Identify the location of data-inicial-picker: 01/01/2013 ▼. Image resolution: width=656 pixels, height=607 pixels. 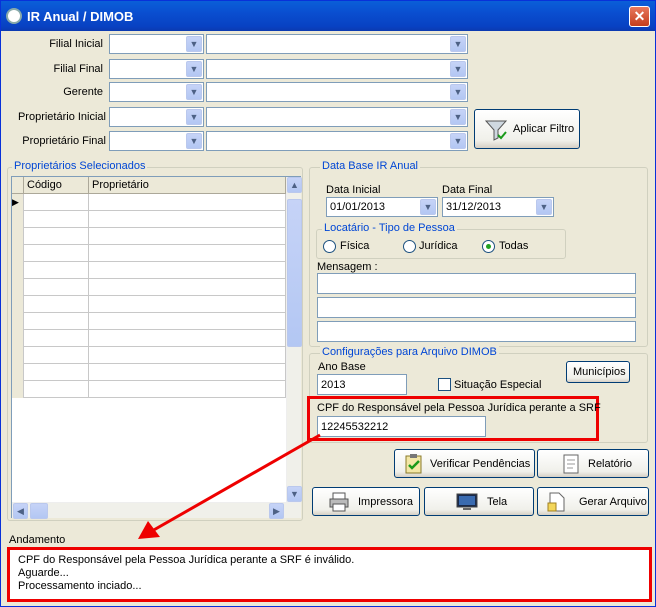
(382, 207).